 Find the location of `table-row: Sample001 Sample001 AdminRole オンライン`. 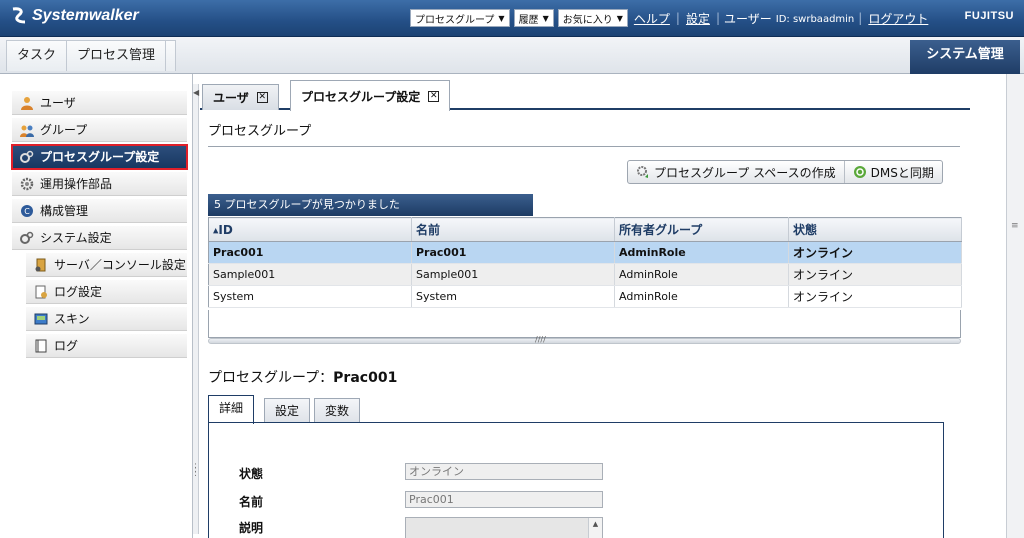

table-row: Sample001 Sample001 AdminRole オンライン is located at coordinates (585, 274).